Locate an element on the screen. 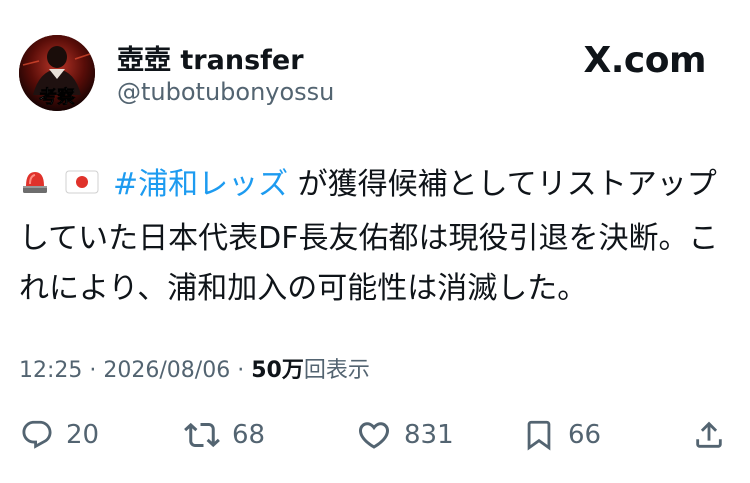  reply-count: 20 is located at coordinates (83, 435).